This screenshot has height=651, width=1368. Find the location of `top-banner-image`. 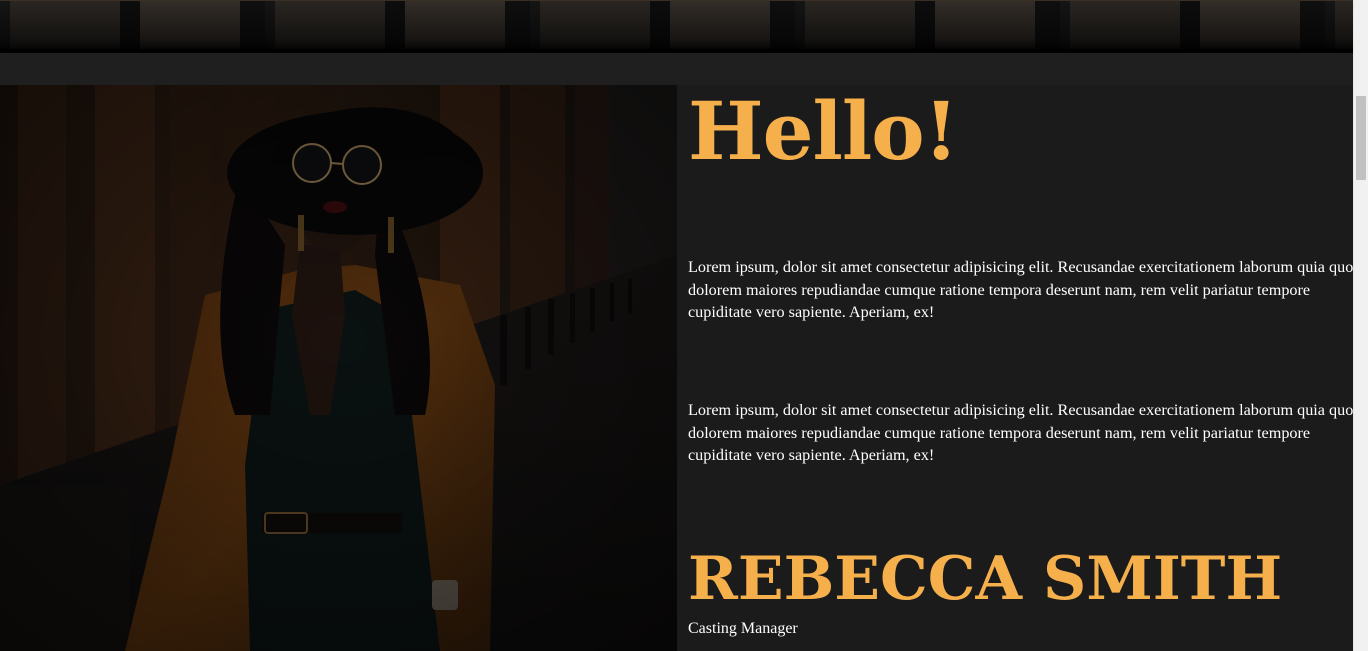

top-banner-image is located at coordinates (676, 26).